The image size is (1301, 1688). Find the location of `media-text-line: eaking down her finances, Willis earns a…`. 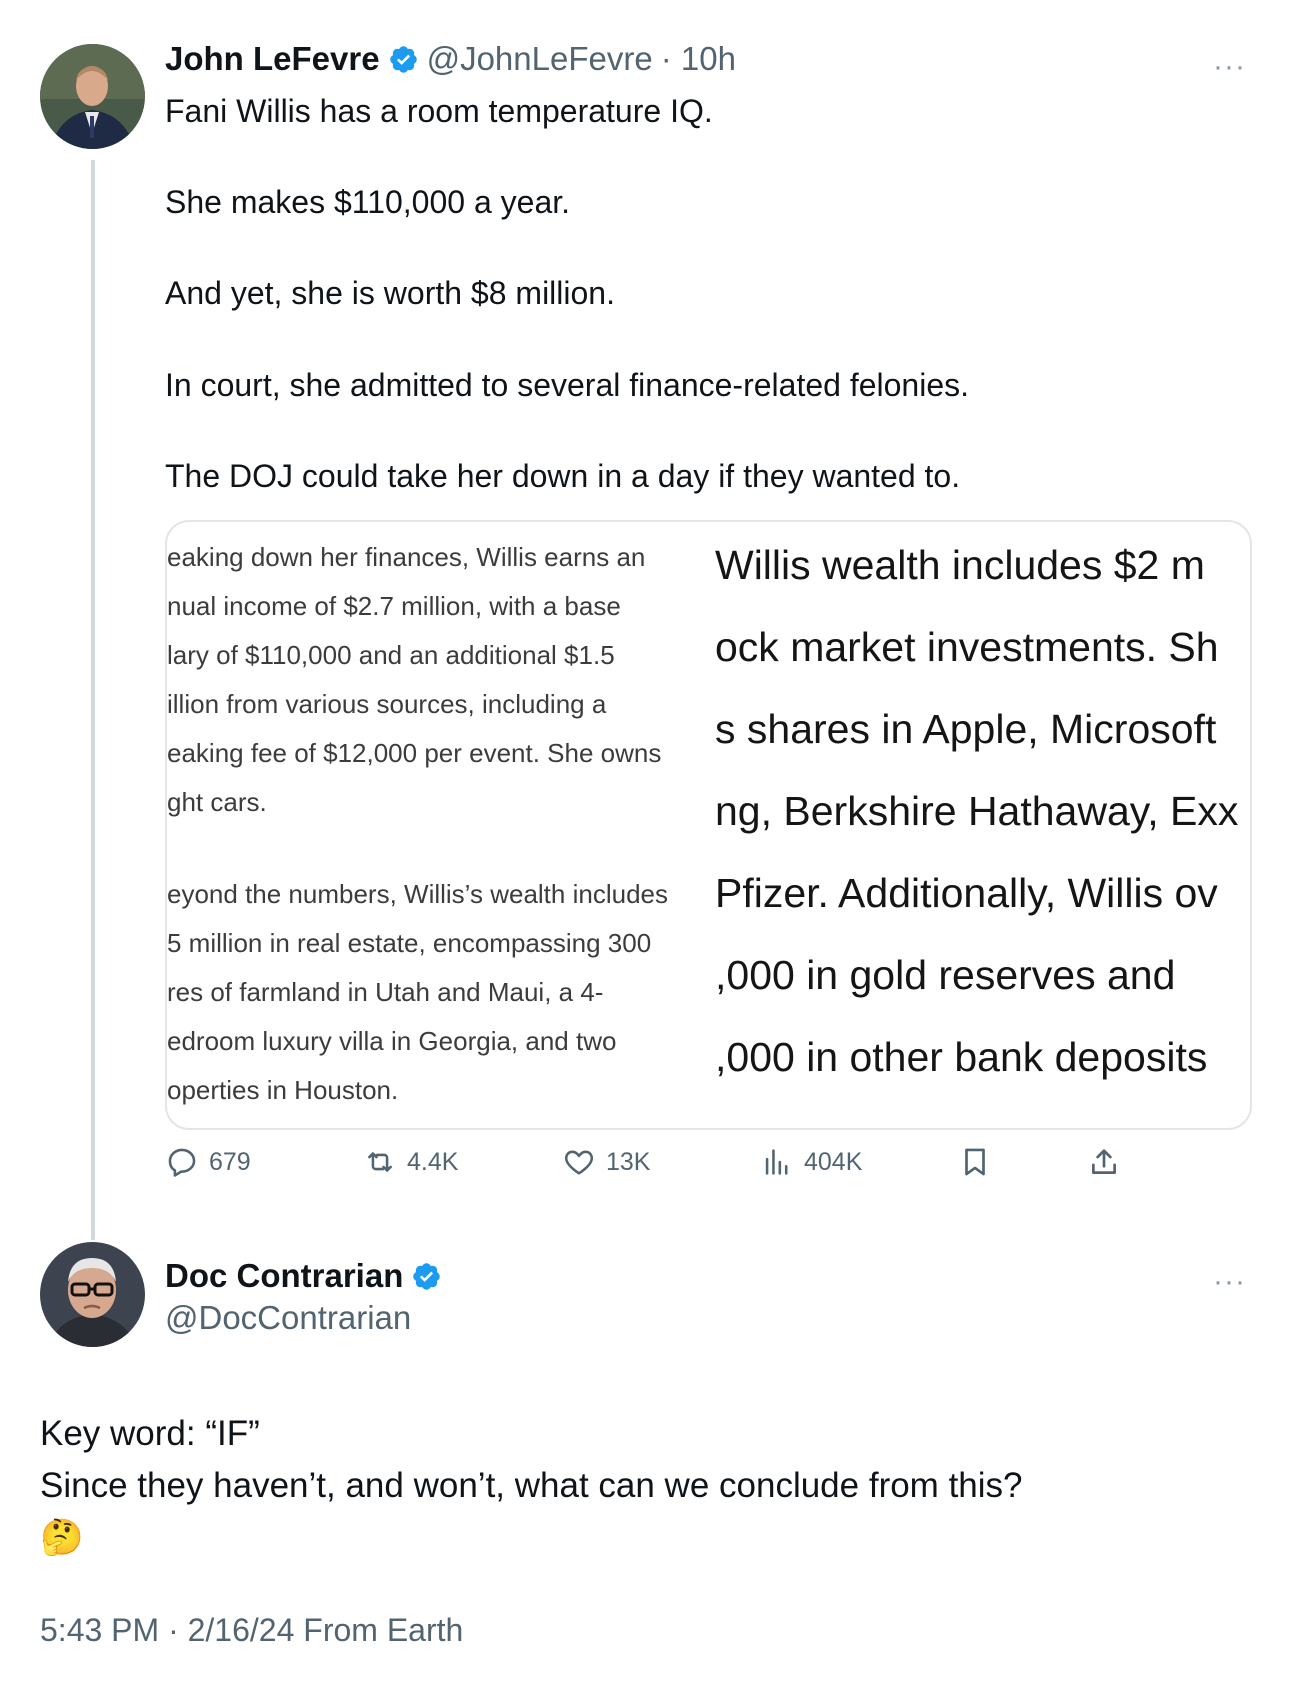

media-text-line: eaking down her finances, Willis earns a… is located at coordinates (406, 557).